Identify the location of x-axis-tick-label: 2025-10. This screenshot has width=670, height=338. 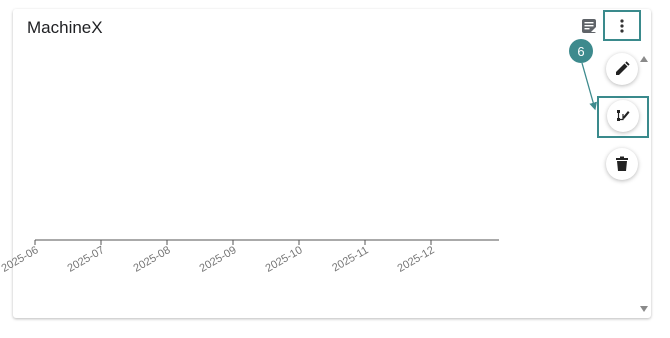
(284, 259).